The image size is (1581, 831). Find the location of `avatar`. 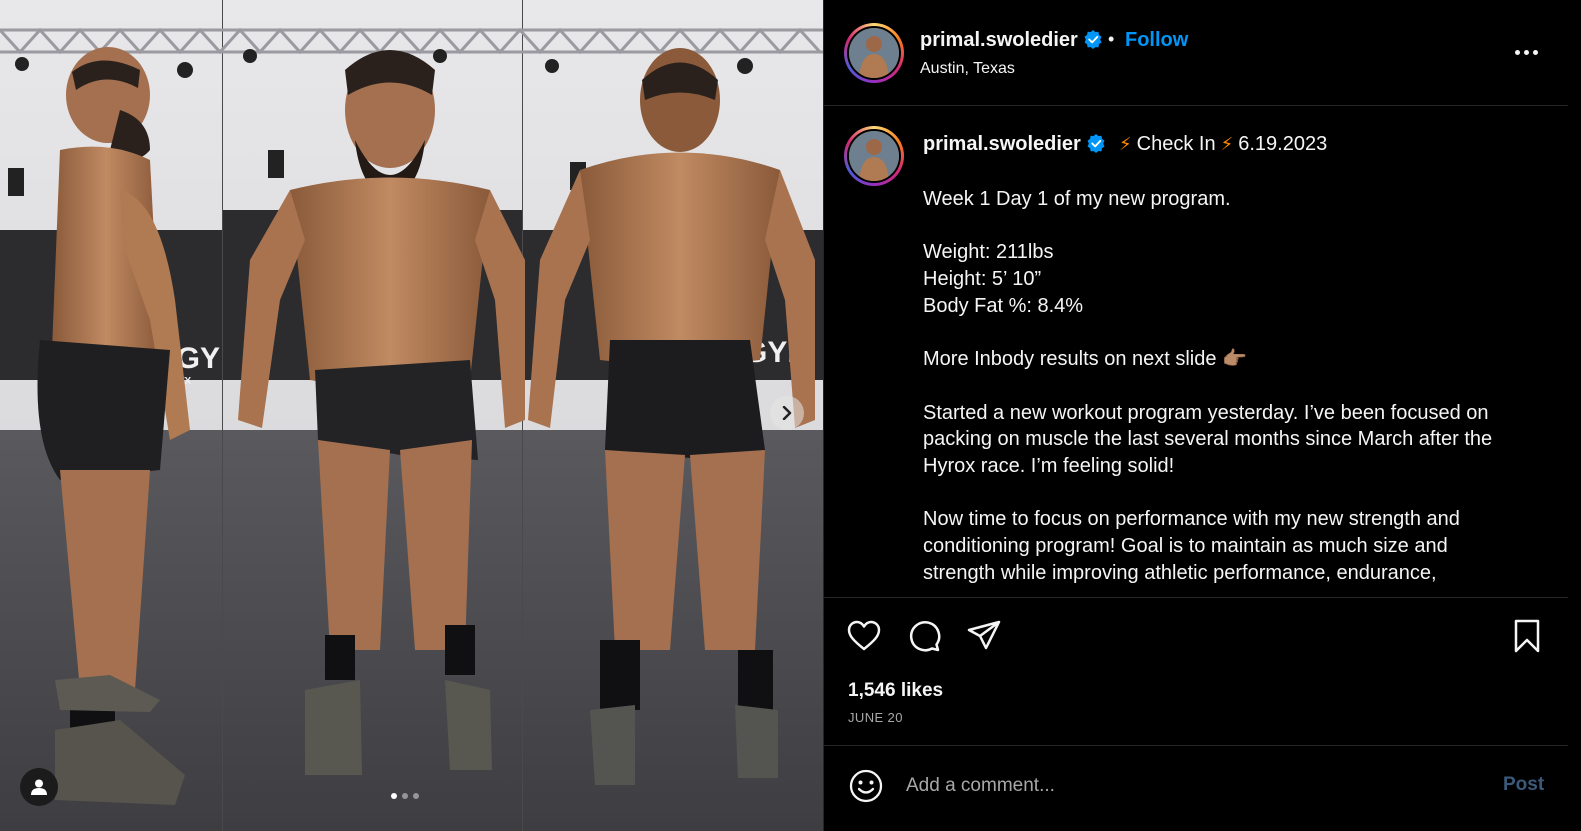

avatar is located at coordinates (874, 53).